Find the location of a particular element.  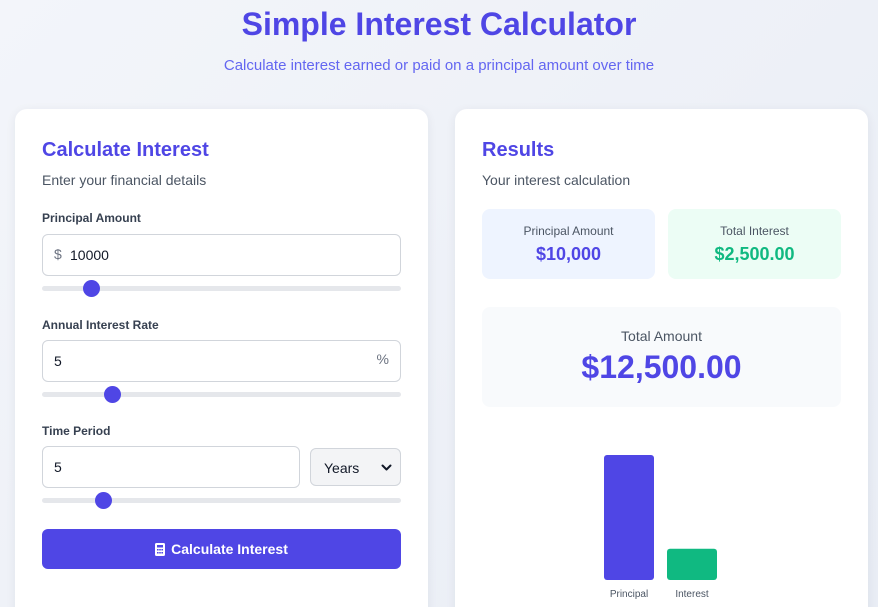

principal-slider is located at coordinates (221, 288).